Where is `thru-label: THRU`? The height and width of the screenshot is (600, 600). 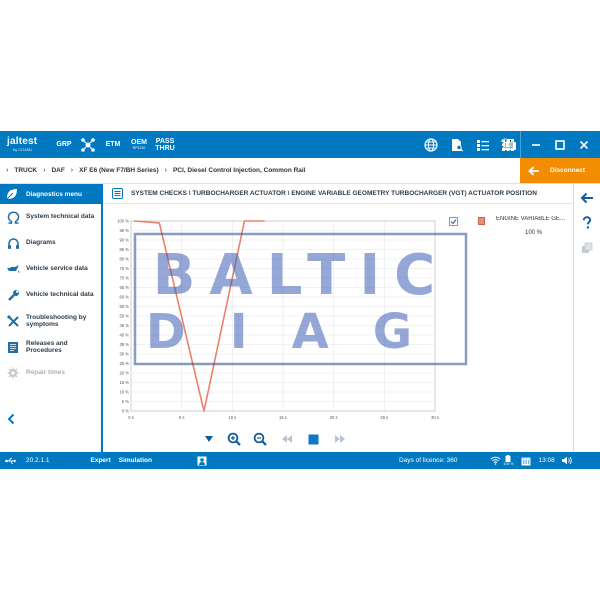
thru-label: THRU is located at coordinates (165, 148).